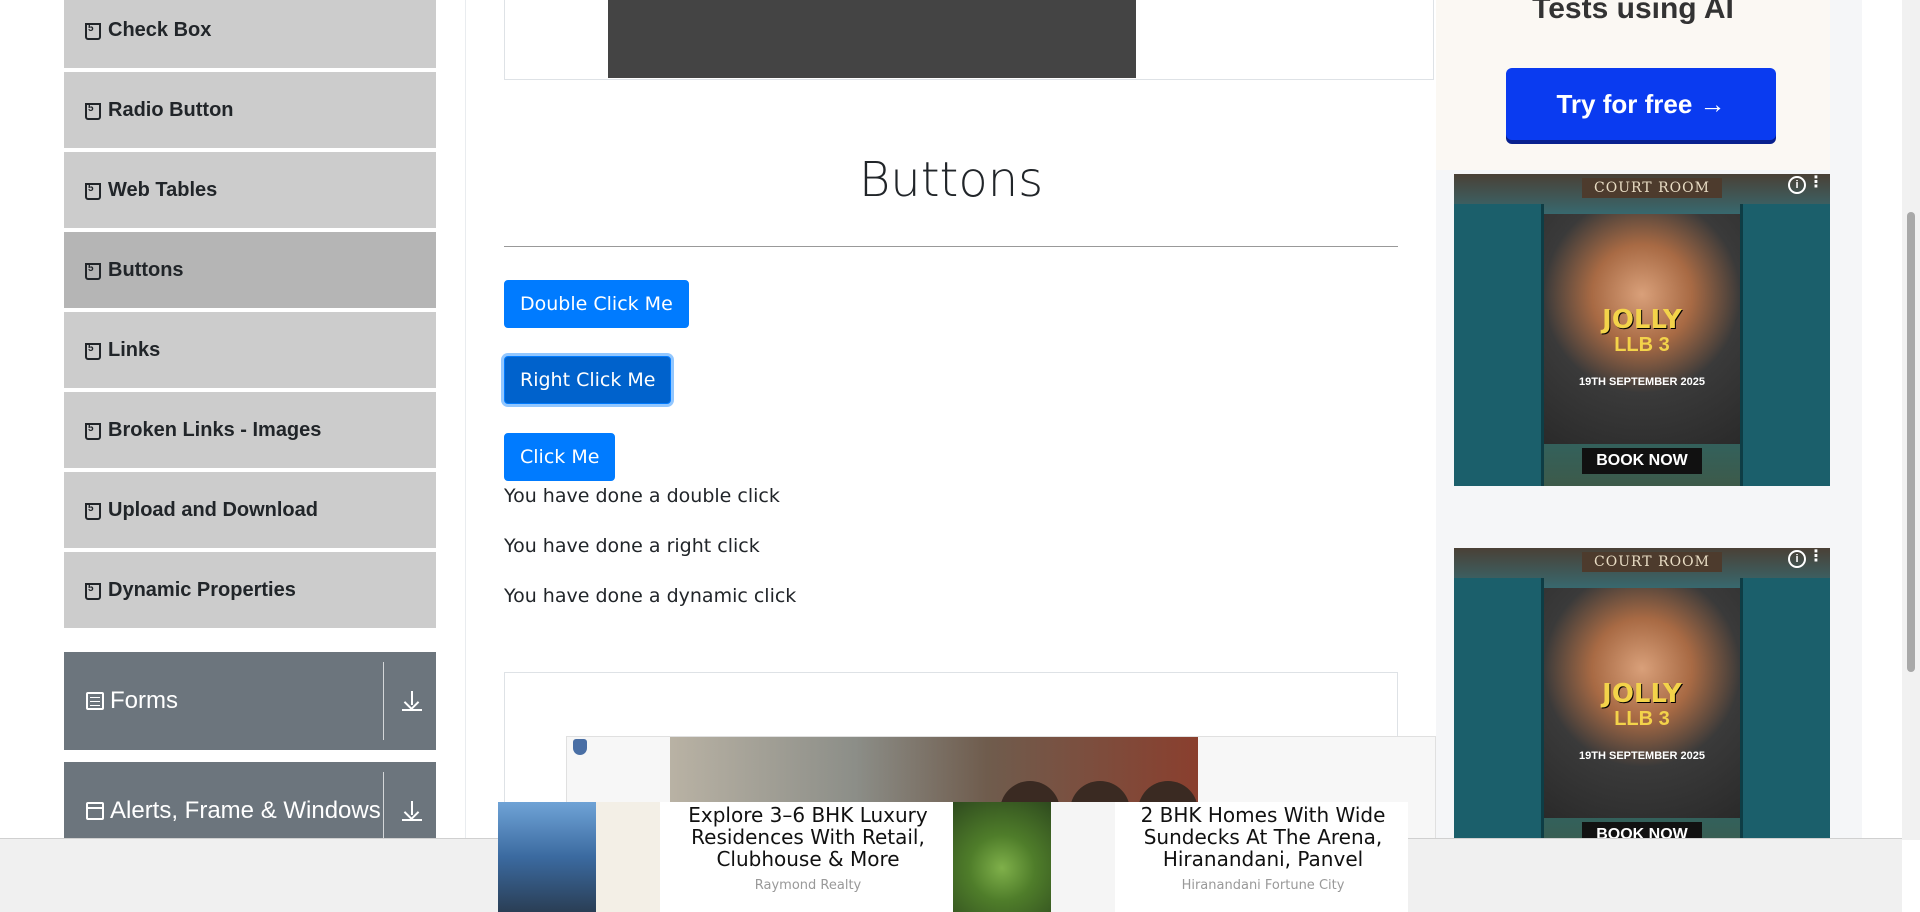 The width and height of the screenshot is (1920, 912). What do you see at coordinates (1642, 461) in the screenshot?
I see `book-now-button: BOOK NOW` at bounding box center [1642, 461].